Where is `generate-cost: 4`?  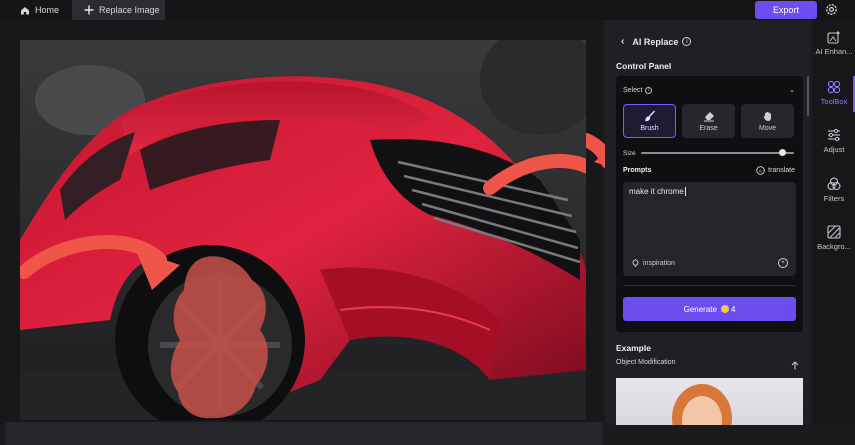
generate-cost: 4 is located at coordinates (733, 309).